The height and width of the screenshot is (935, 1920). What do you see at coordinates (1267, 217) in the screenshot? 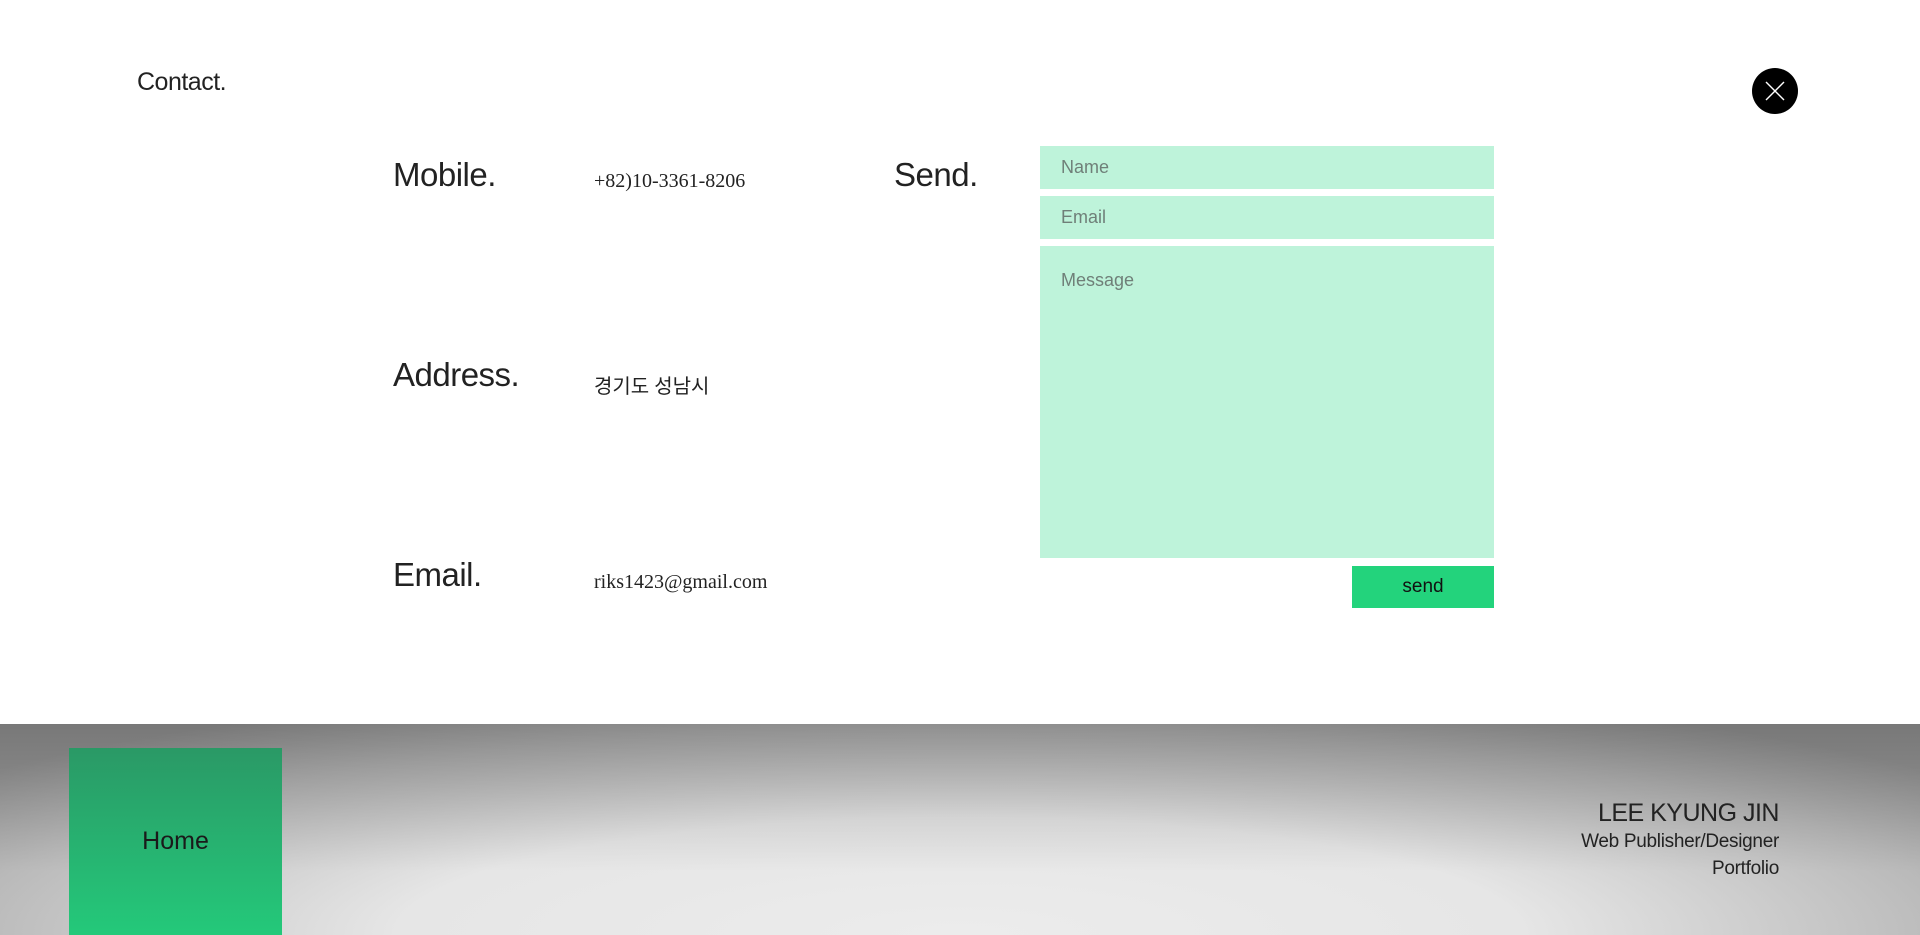
I see `email-input` at bounding box center [1267, 217].